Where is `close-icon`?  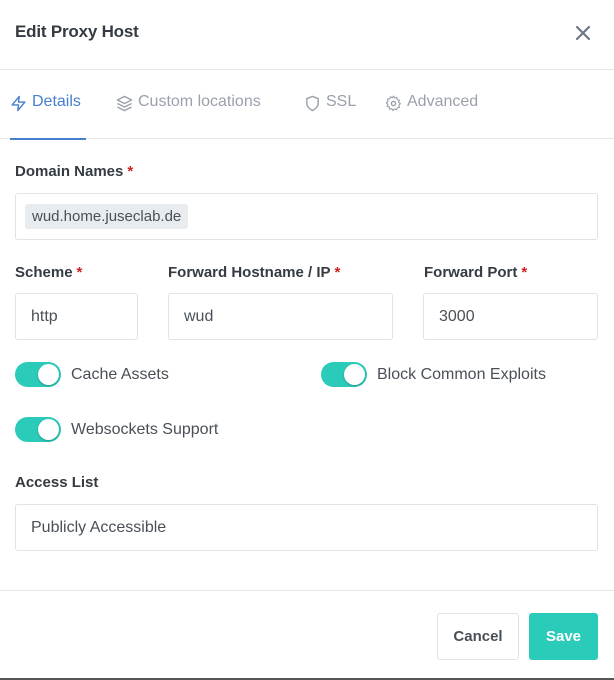
close-icon is located at coordinates (583, 36).